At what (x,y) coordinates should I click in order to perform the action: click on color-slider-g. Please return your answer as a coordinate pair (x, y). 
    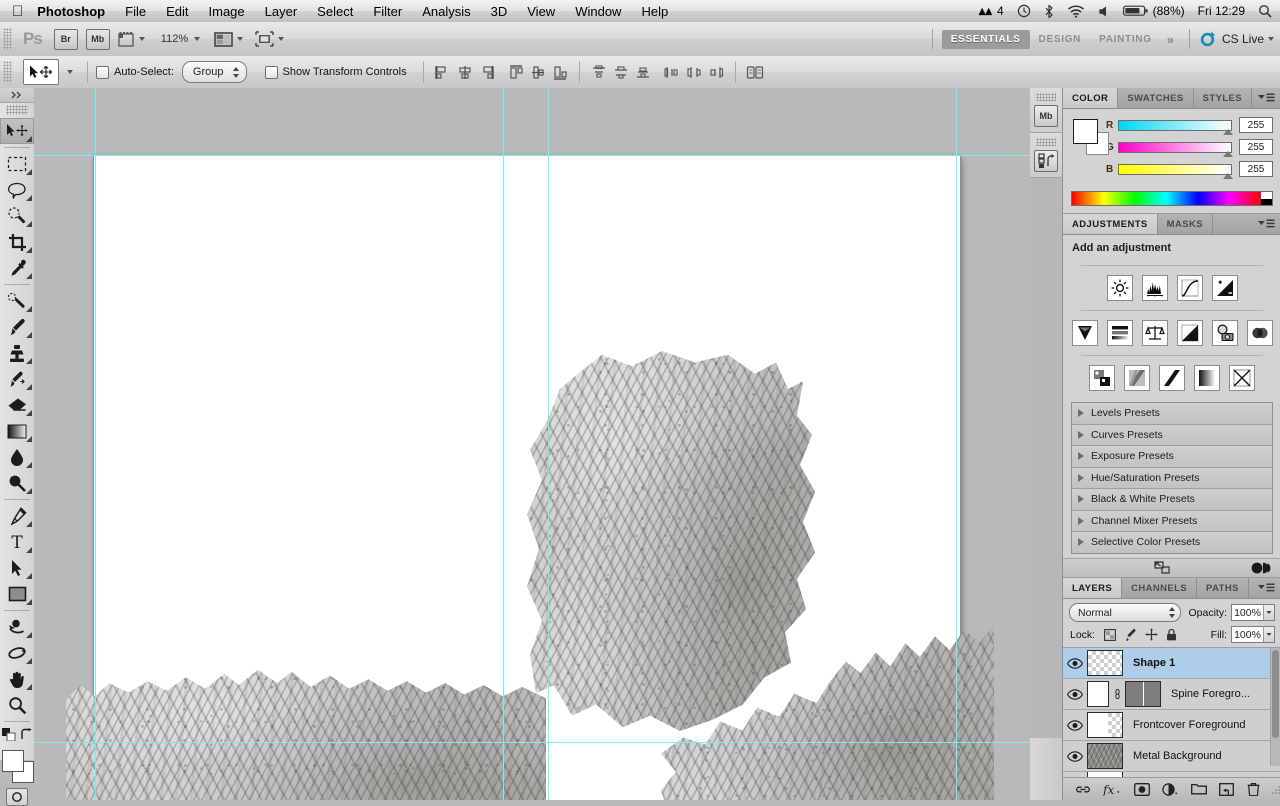
    Looking at the image, I should click on (1175, 149).